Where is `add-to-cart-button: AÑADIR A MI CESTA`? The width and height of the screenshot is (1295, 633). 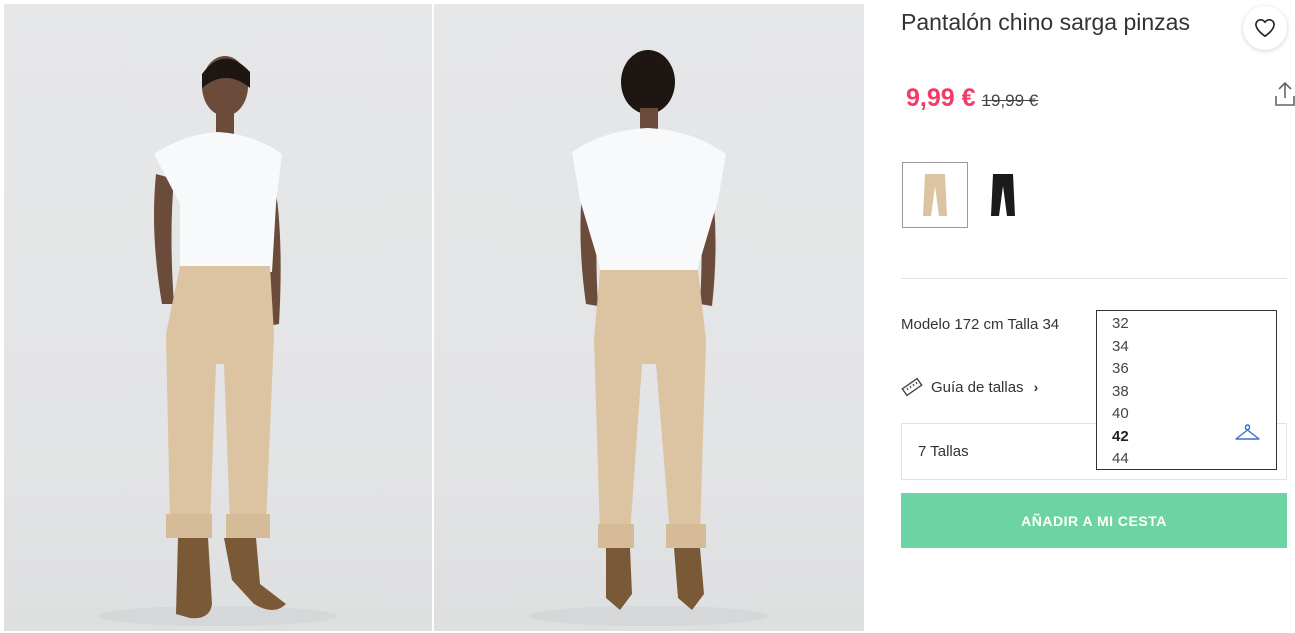 add-to-cart-button: AÑADIR A MI CESTA is located at coordinates (1094, 520).